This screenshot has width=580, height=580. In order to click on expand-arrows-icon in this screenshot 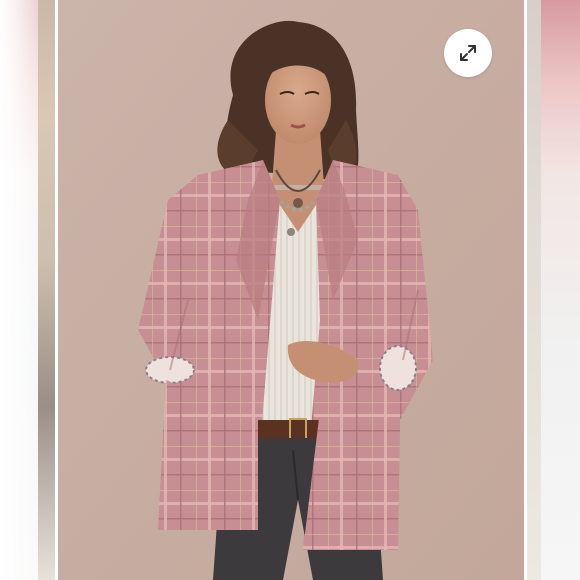, I will do `click(468, 53)`.